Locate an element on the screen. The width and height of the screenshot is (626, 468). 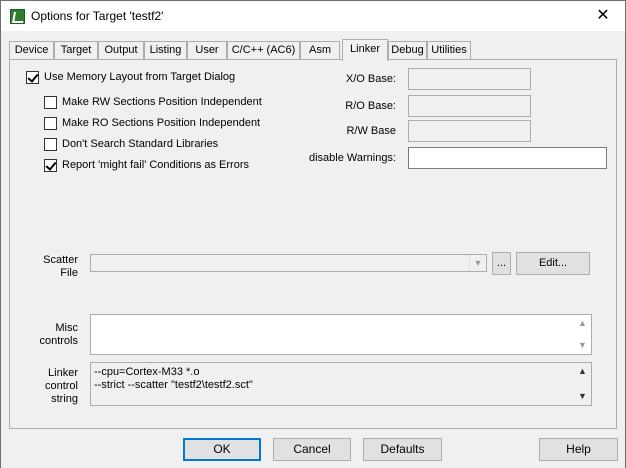
use-memory-layout-checkbox is located at coordinates (32, 77).